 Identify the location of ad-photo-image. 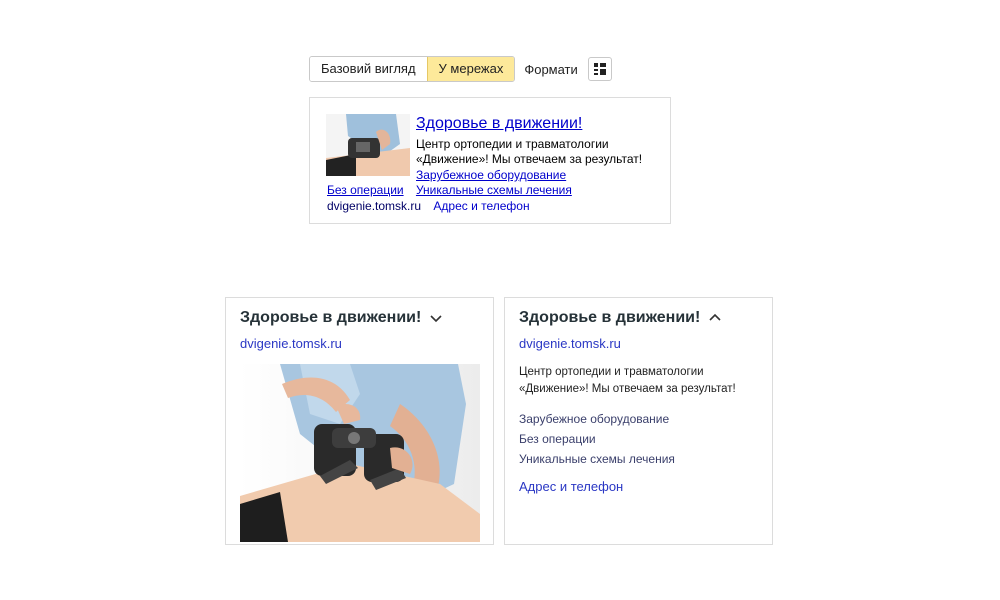
(360, 453).